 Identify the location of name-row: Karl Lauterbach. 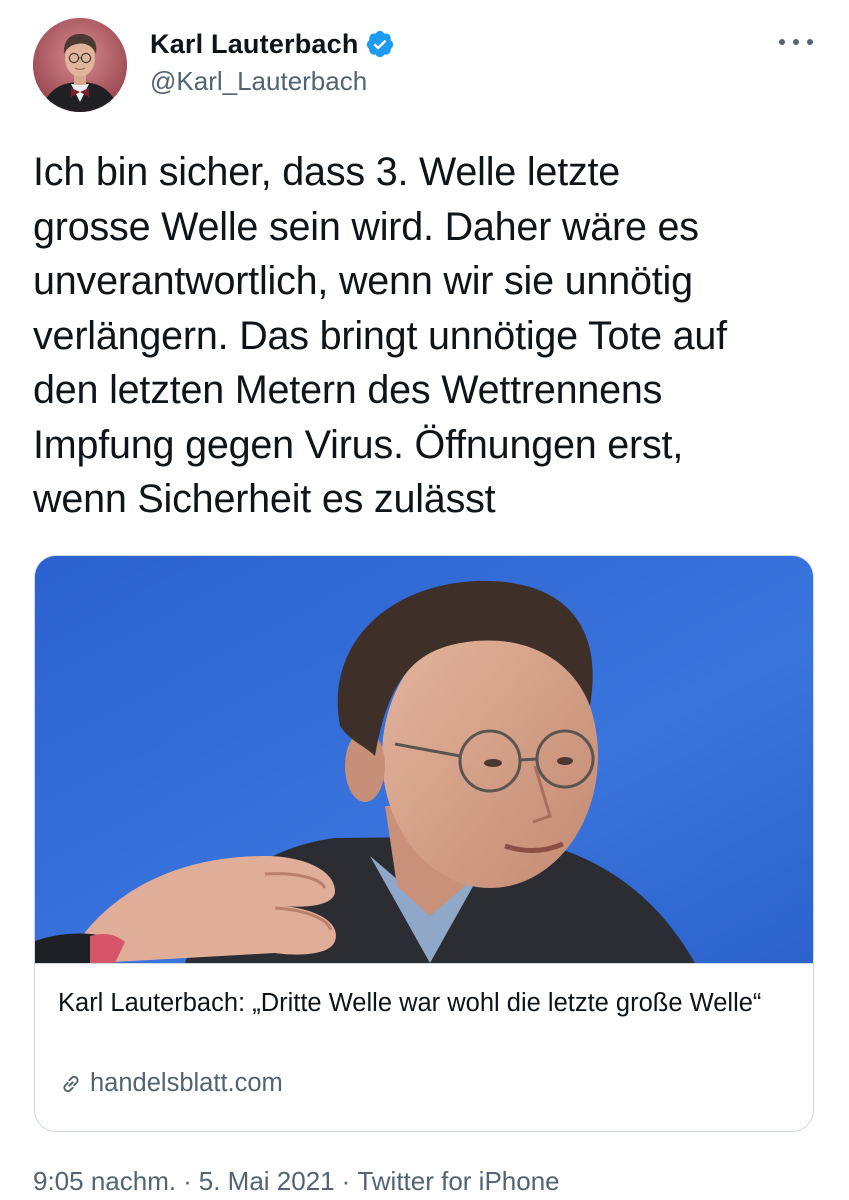
(272, 44).